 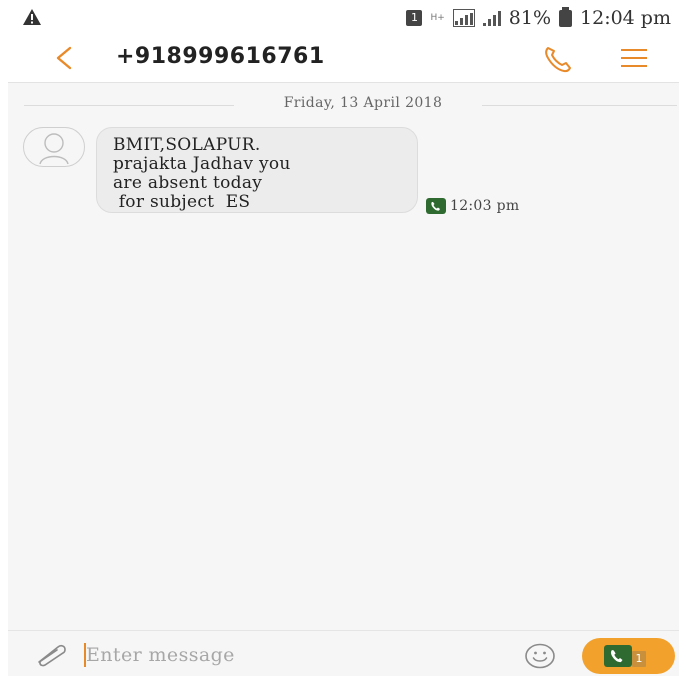 I want to click on battery-icon, so click(x=566, y=16).